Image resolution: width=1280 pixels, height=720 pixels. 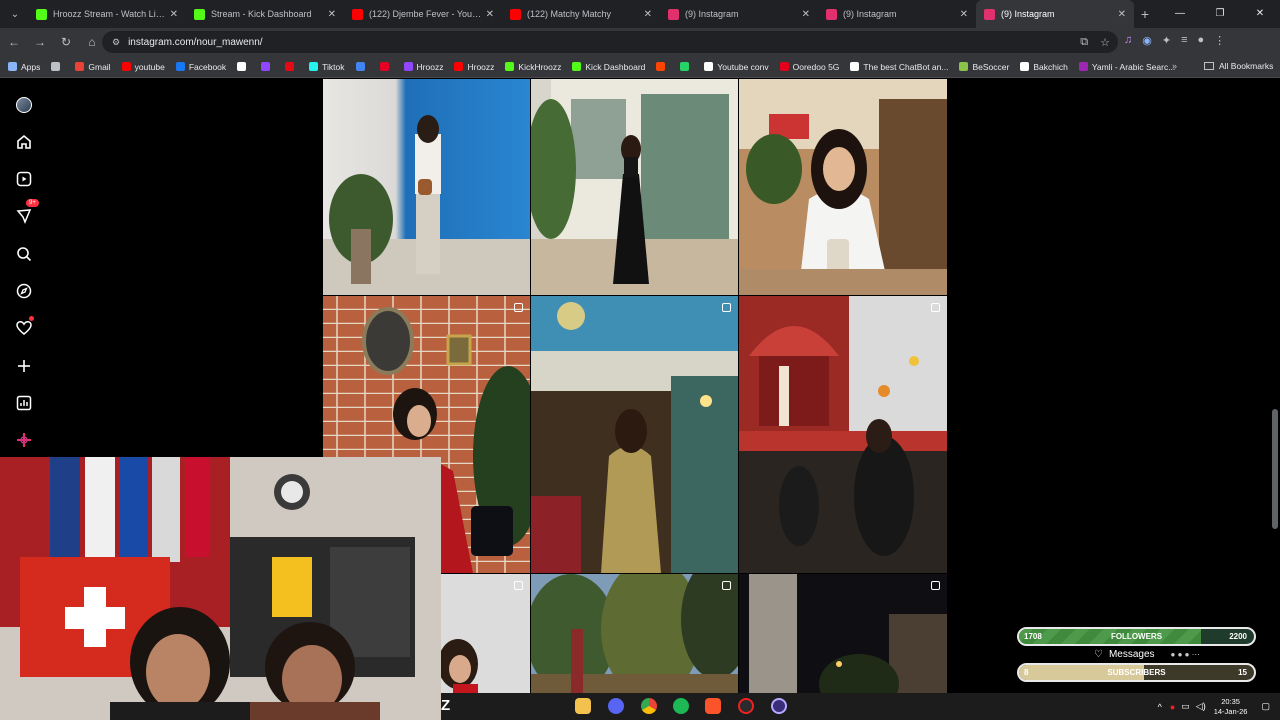 What do you see at coordinates (15, 14) in the screenshot?
I see `tab-search-icon: ⌄` at bounding box center [15, 14].